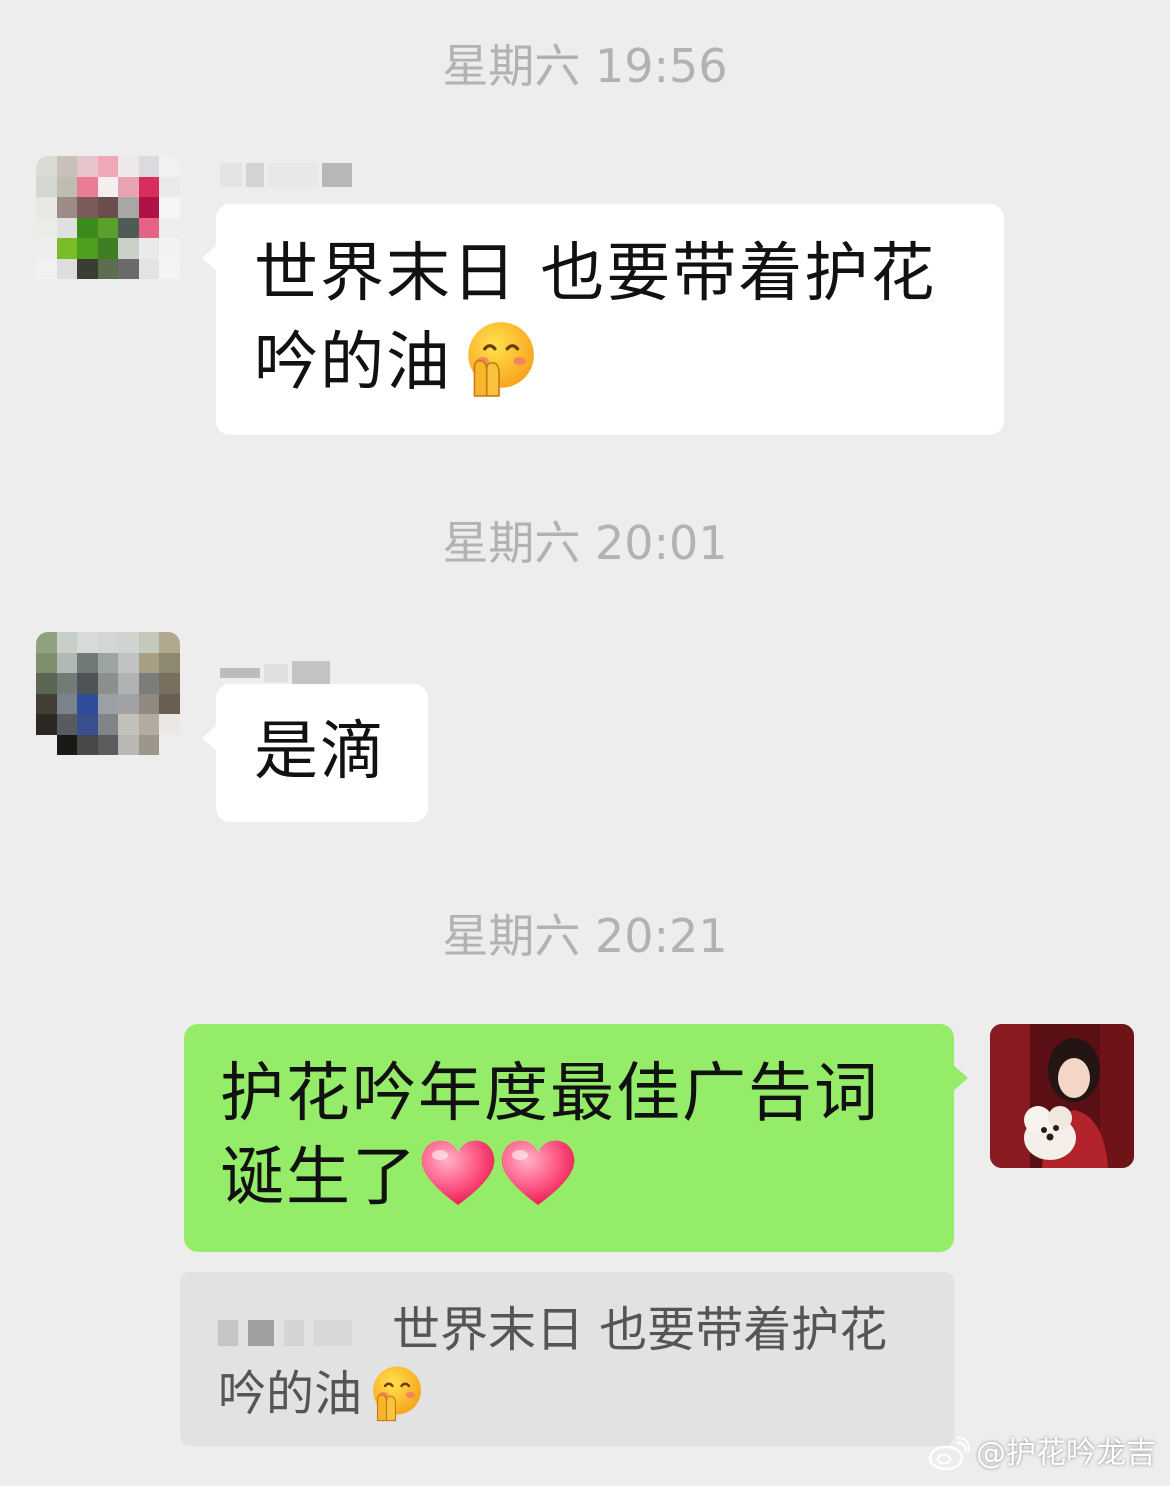  What do you see at coordinates (949, 1454) in the screenshot?
I see `weibo-logo-icon` at bounding box center [949, 1454].